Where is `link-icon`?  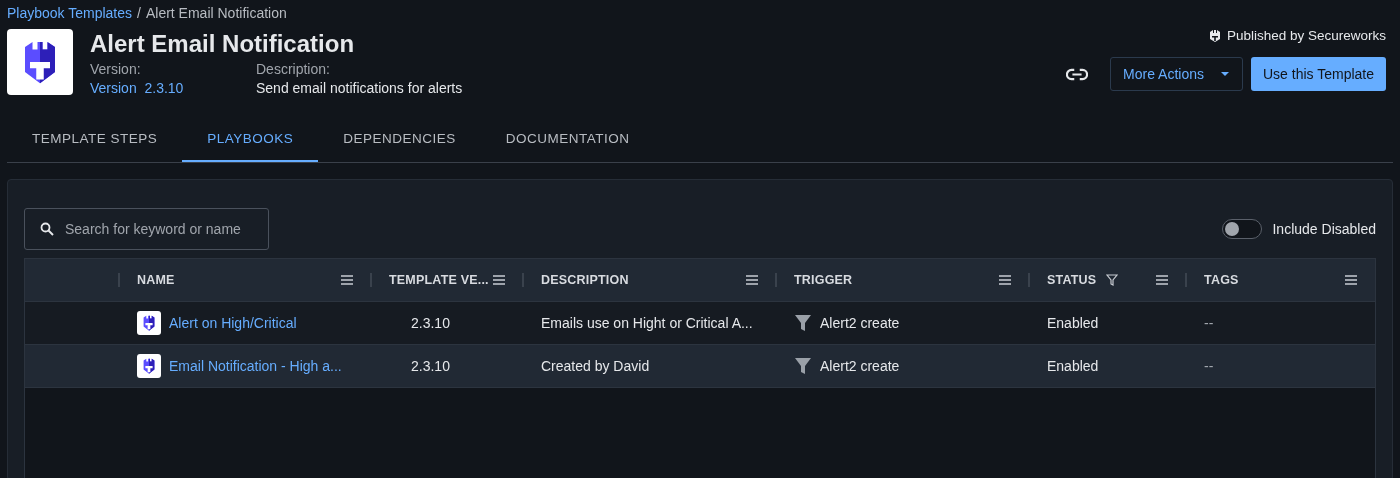 link-icon is located at coordinates (1077, 74).